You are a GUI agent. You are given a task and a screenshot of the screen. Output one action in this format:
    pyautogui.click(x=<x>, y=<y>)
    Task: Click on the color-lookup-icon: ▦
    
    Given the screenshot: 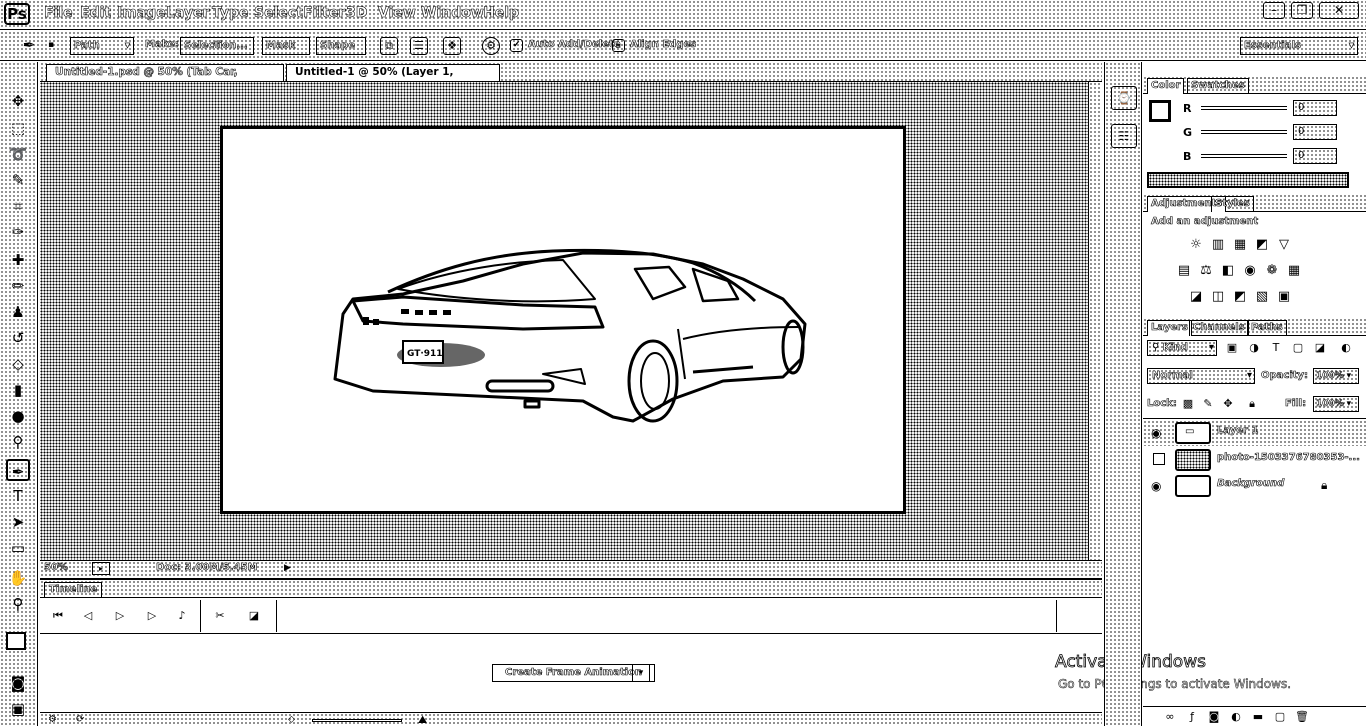 What is the action you would take?
    pyautogui.click(x=1294, y=271)
    